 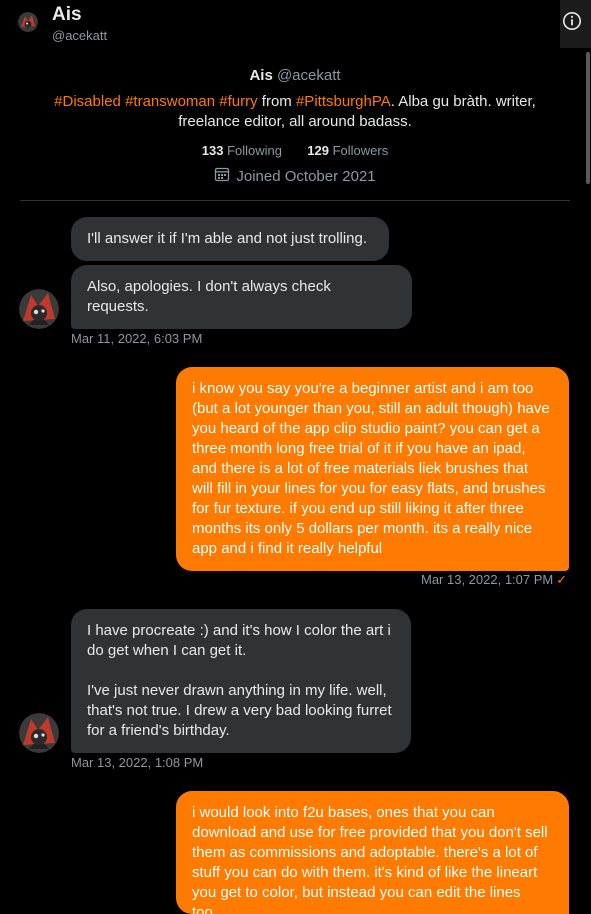 I want to click on followers-label: Followers, so click(x=360, y=150).